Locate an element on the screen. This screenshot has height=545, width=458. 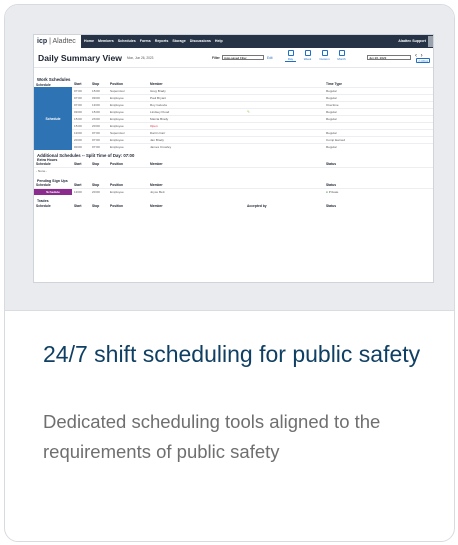
table-row: 15:00 23:00 Employee Marcia Brady Regular is located at coordinates (233, 118).